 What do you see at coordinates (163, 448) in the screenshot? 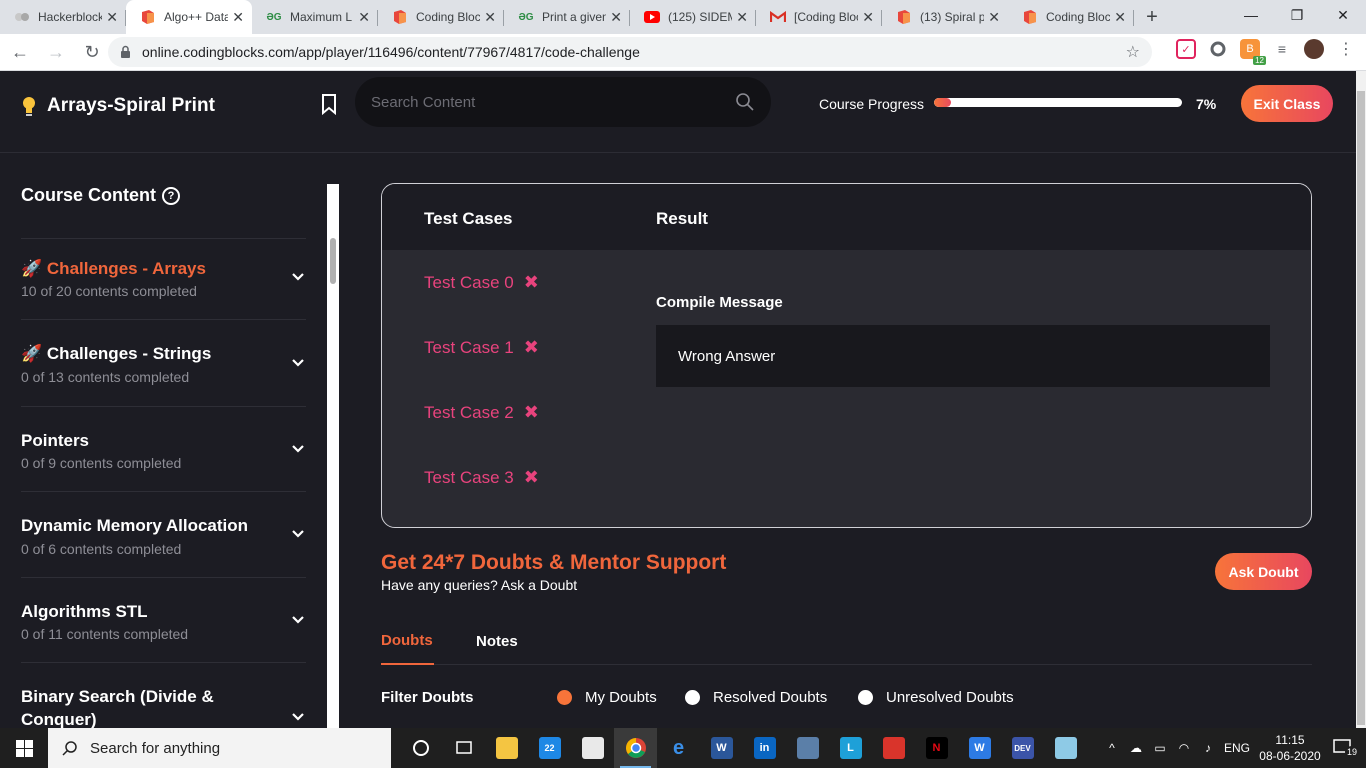
I see `sidebar-section-pointers: Pointers 0 of 9 contents completed` at bounding box center [163, 448].